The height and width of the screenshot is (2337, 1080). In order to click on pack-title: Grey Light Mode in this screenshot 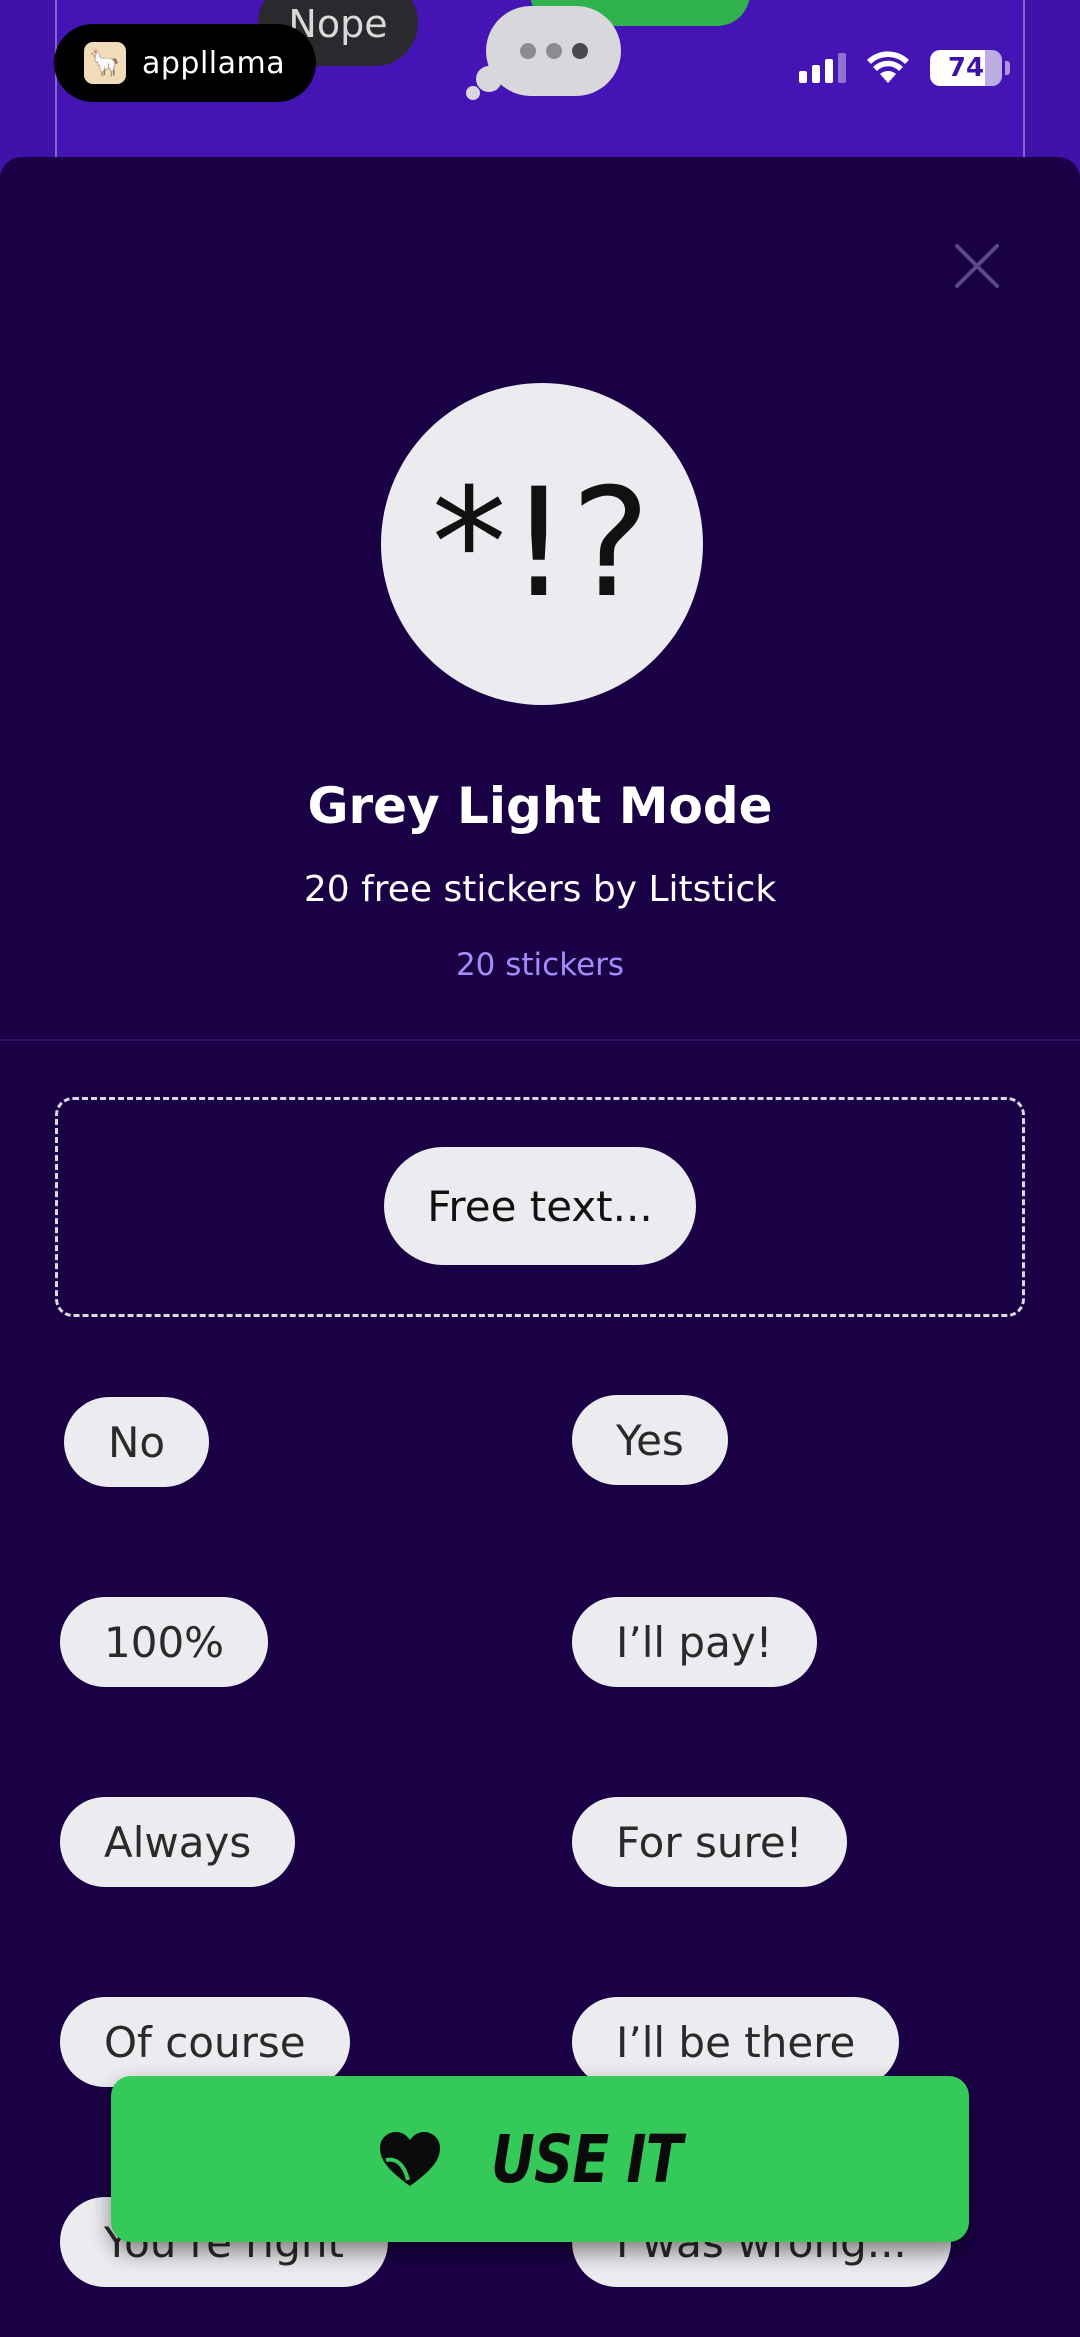, I will do `click(540, 806)`.